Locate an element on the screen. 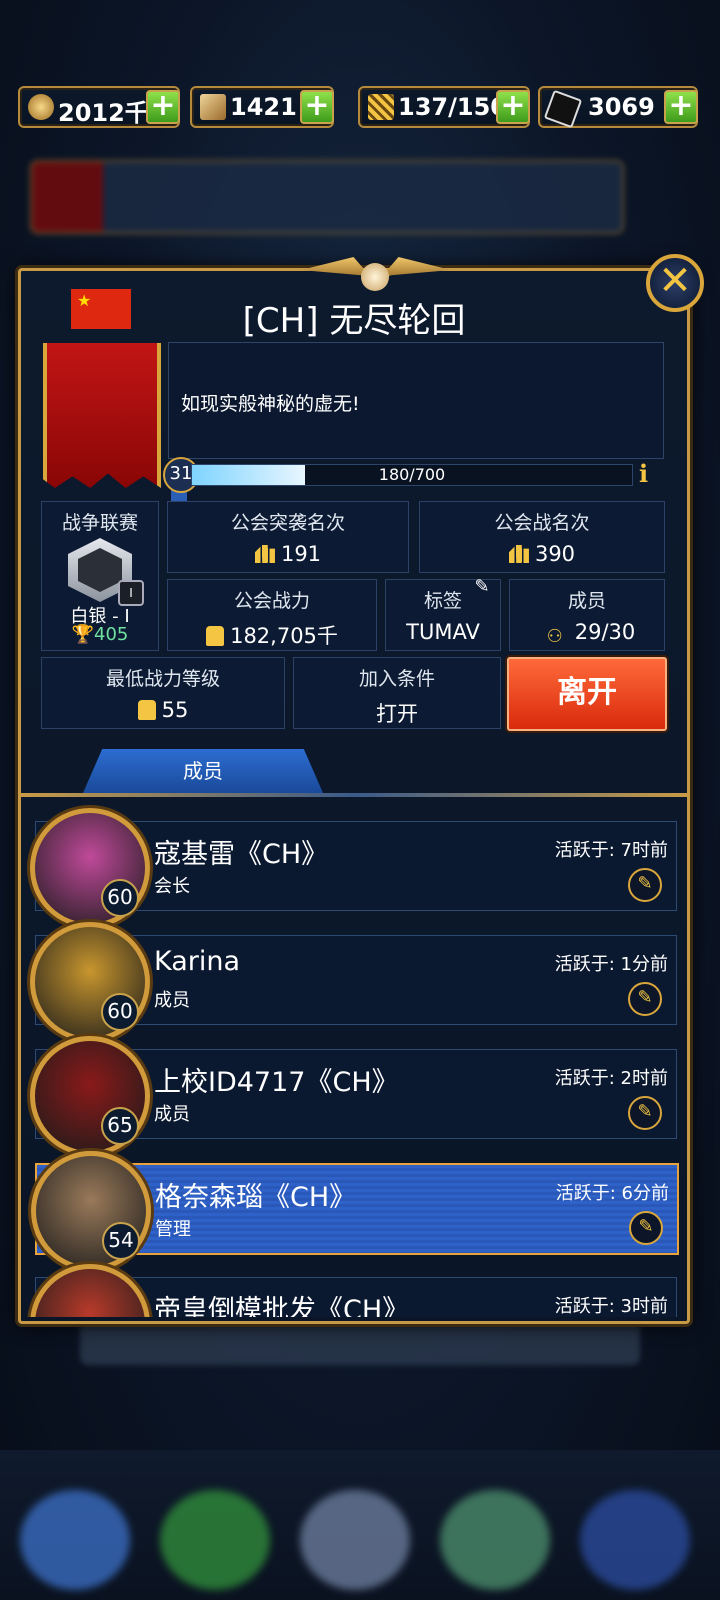 The height and width of the screenshot is (1600, 720). guild-xp-text: 180/700 is located at coordinates (412, 474).